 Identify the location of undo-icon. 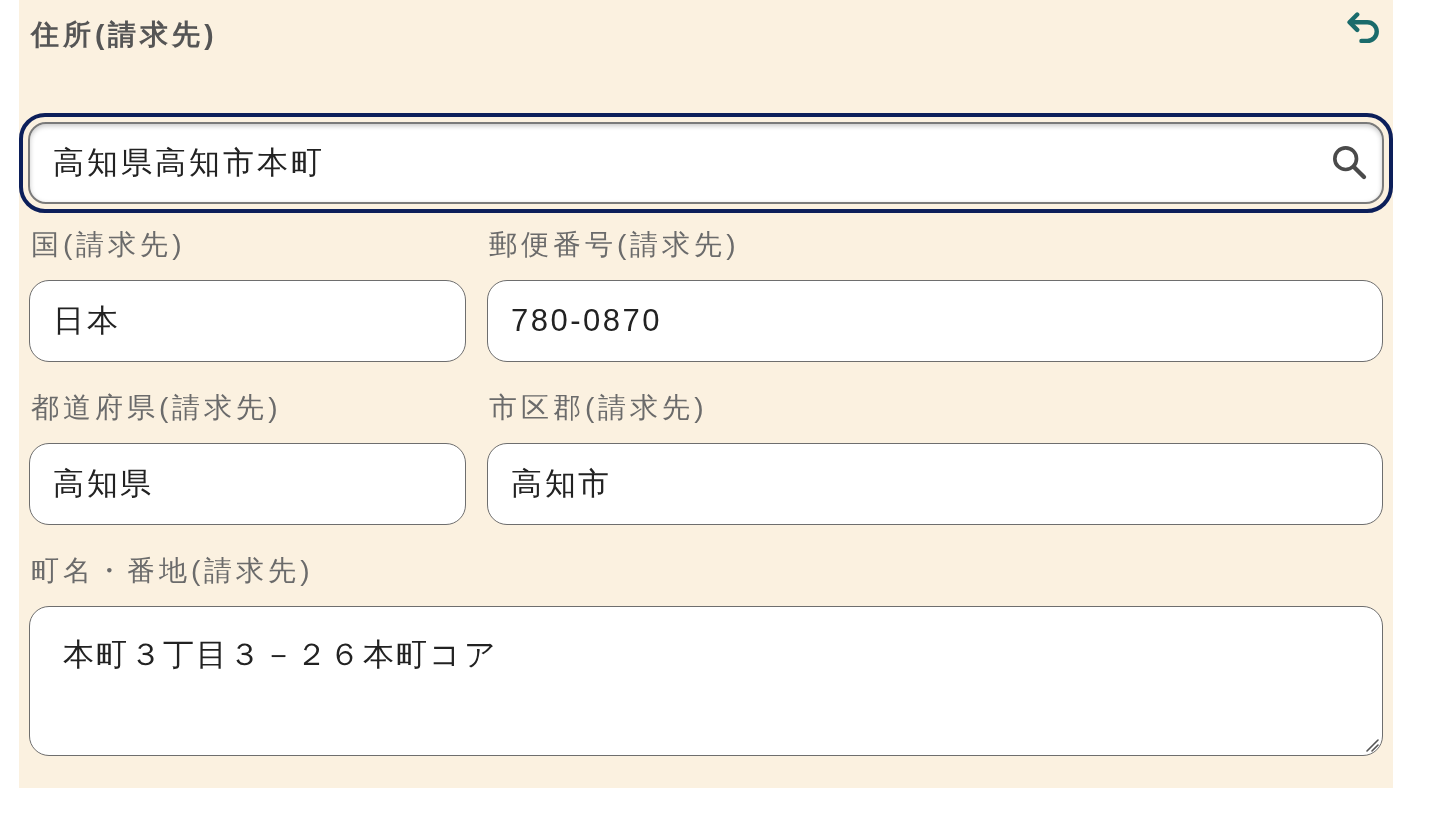
(1364, 29).